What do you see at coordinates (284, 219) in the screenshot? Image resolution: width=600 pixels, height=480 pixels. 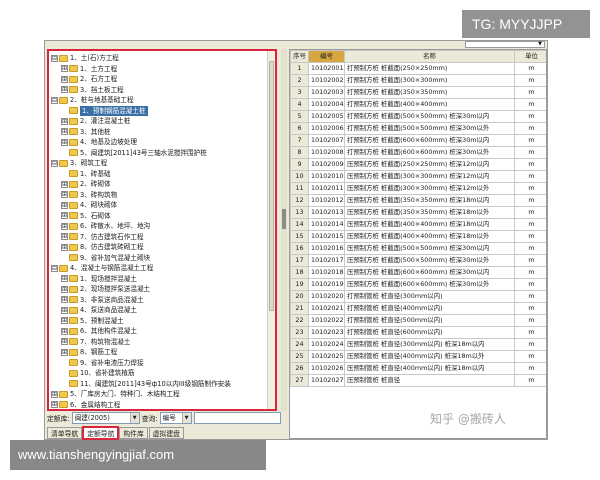 I see `splitter-grip` at bounding box center [284, 219].